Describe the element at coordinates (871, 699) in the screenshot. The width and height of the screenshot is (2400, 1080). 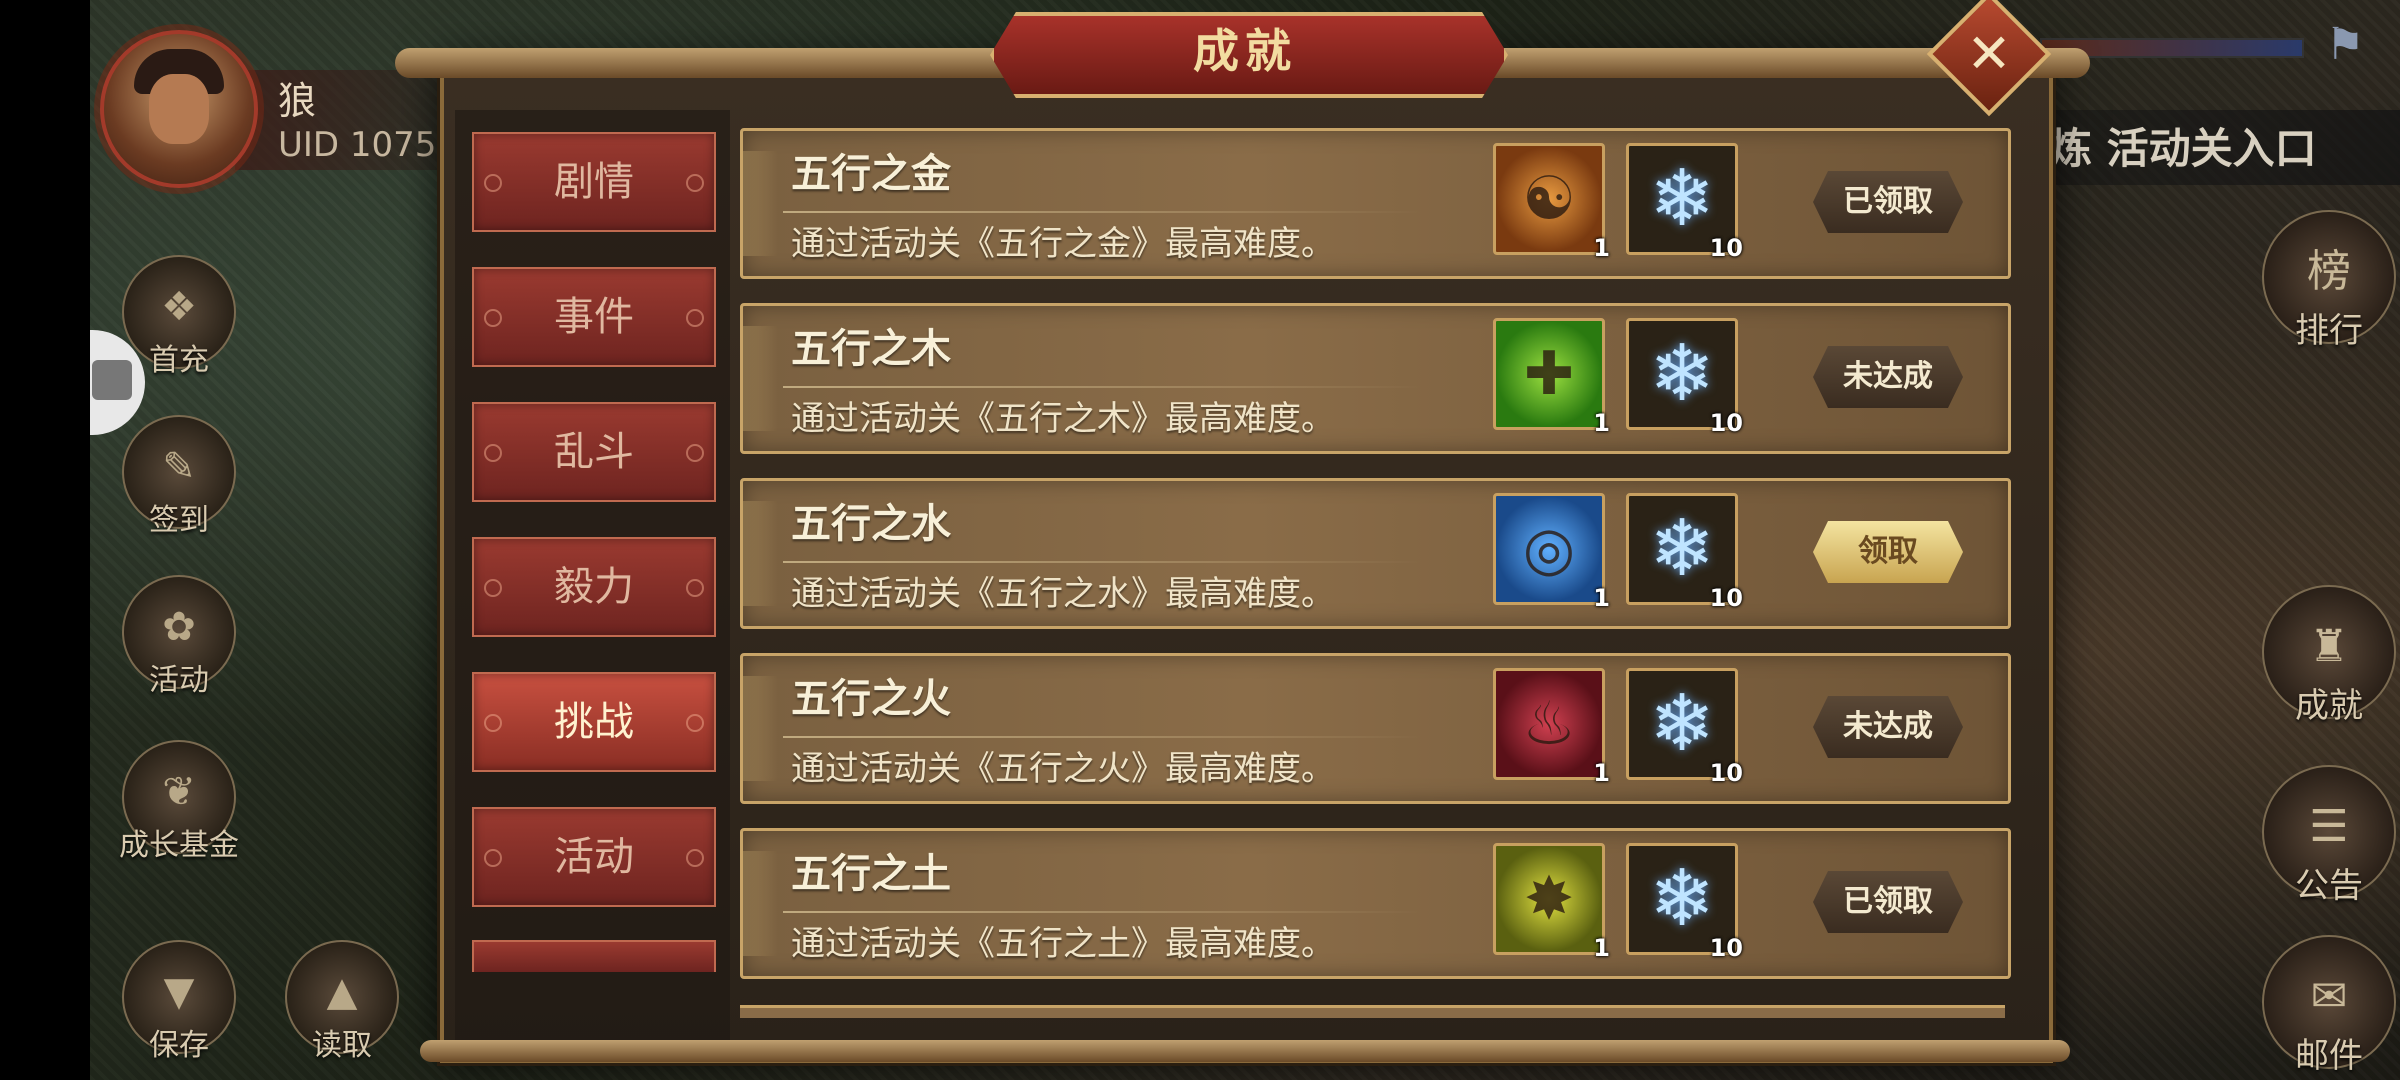
I see `achievement-title: 五行之火` at that location.